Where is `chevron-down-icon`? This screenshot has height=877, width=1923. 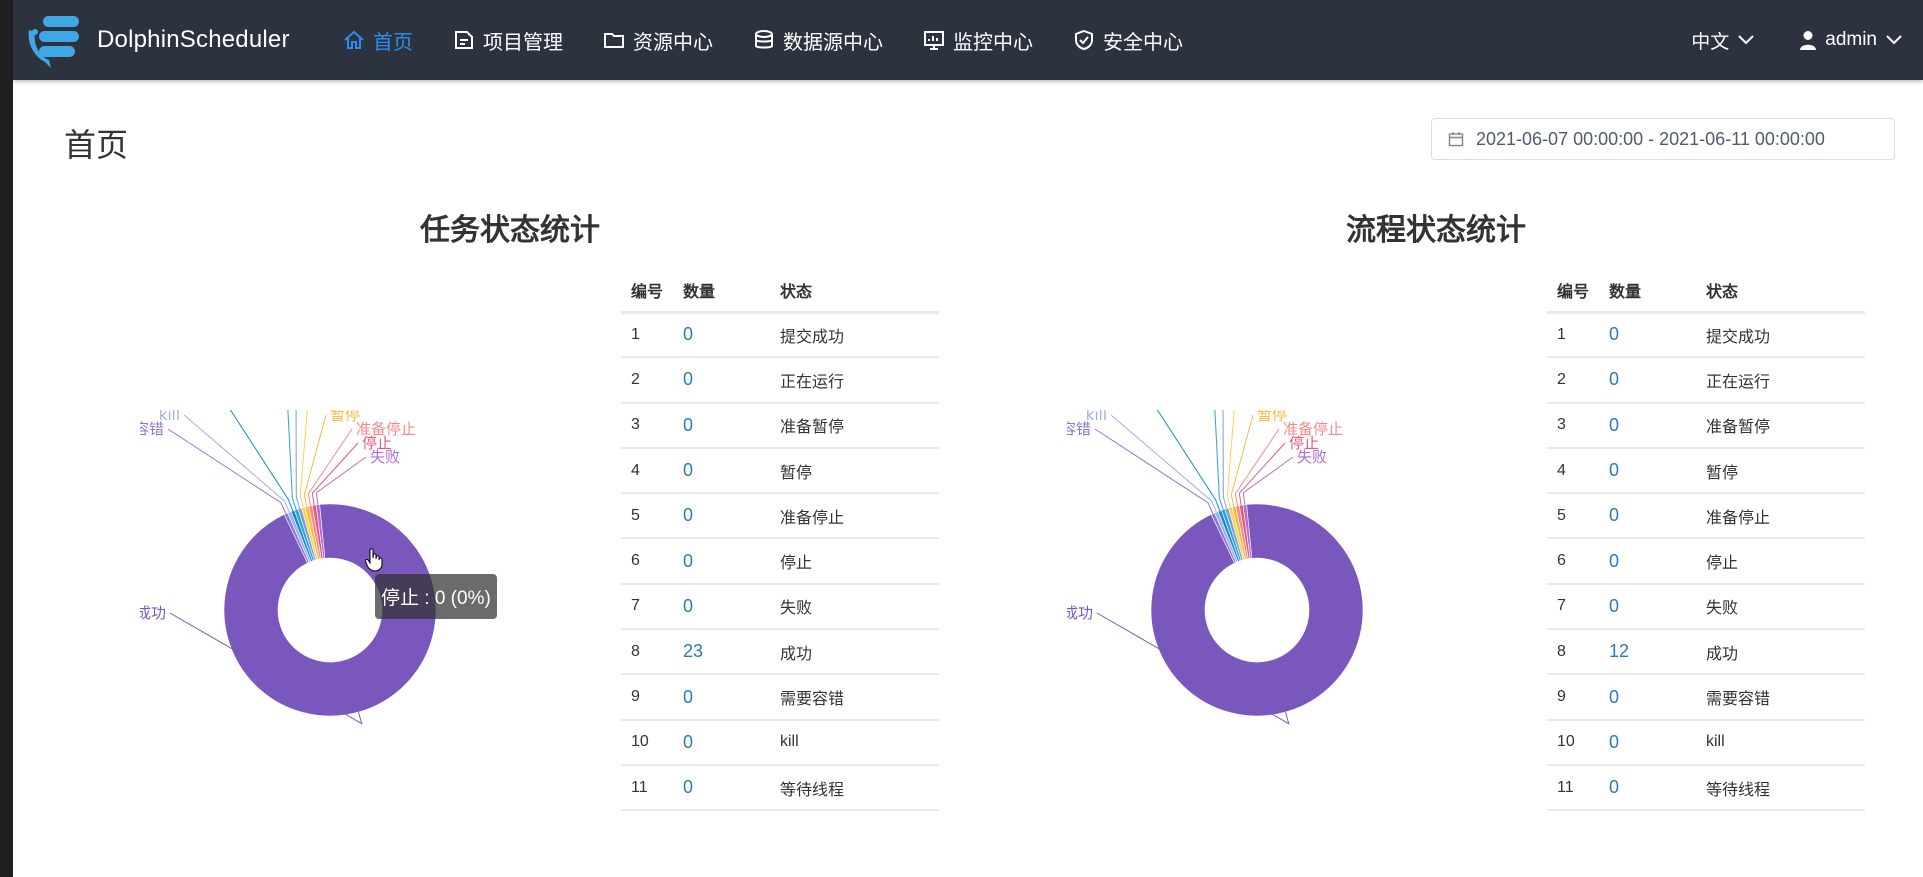 chevron-down-icon is located at coordinates (1894, 40).